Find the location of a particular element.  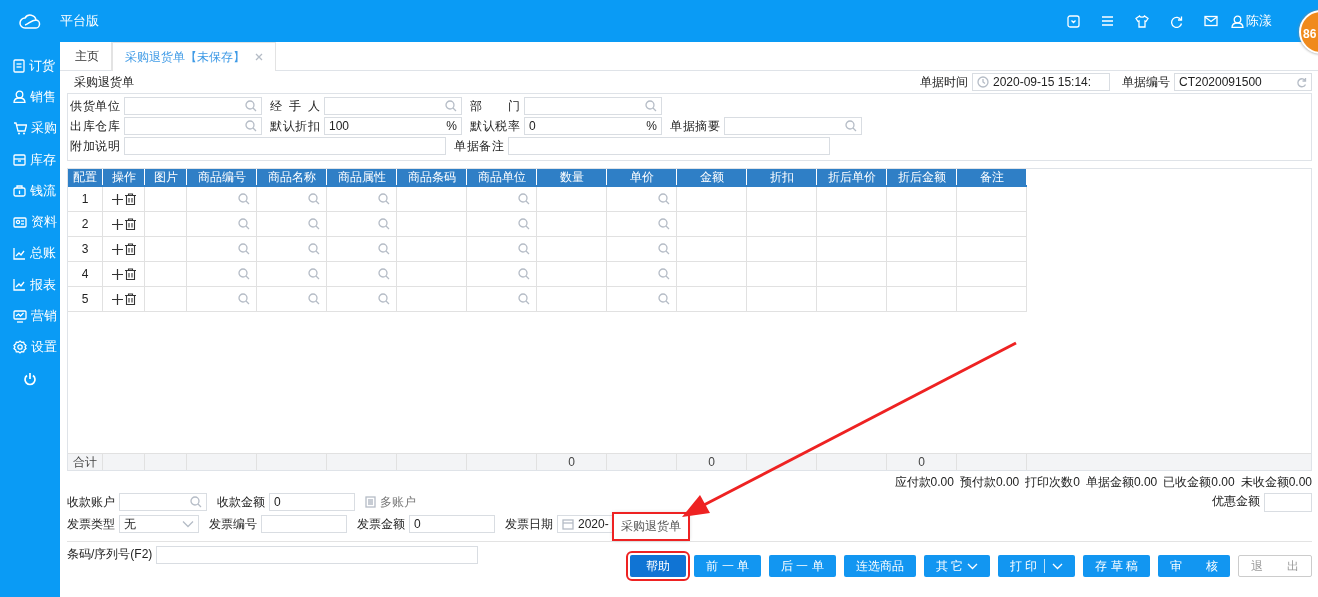

column-header: 折后金额 is located at coordinates (922, 177).